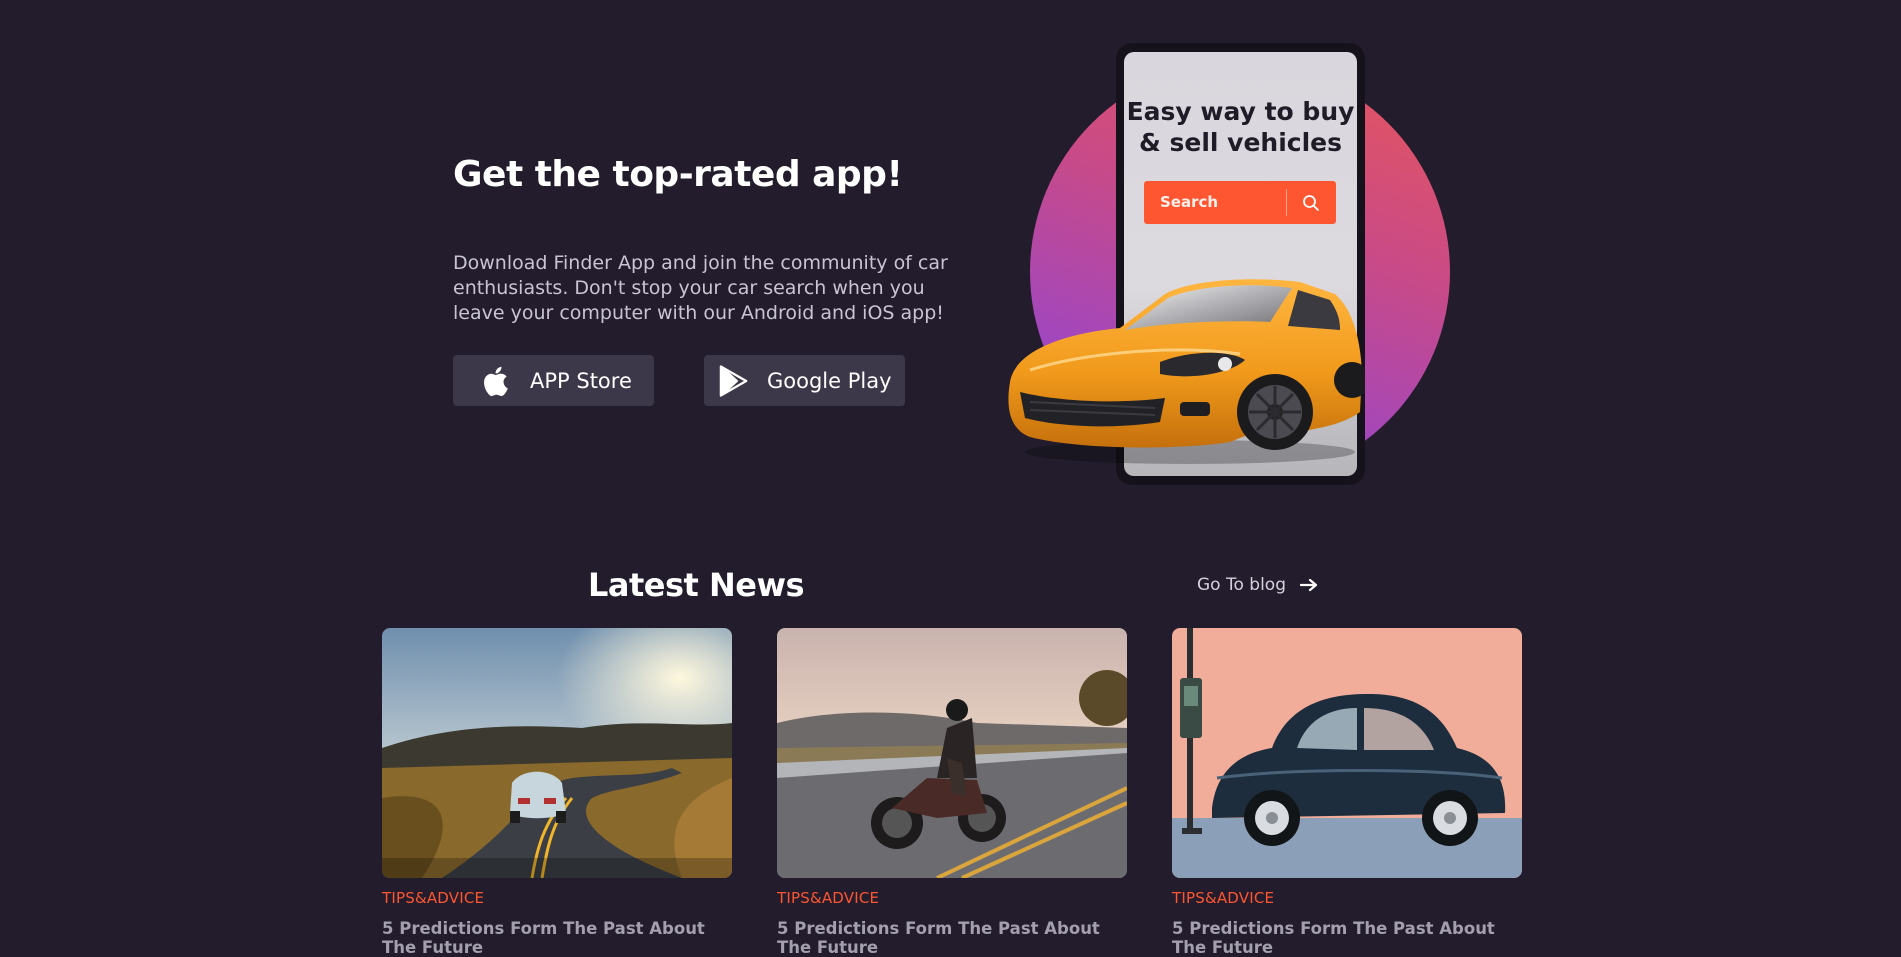 This screenshot has width=1901, height=957. Describe the element at coordinates (1308, 585) in the screenshot. I see `arrow-right-icon` at that location.